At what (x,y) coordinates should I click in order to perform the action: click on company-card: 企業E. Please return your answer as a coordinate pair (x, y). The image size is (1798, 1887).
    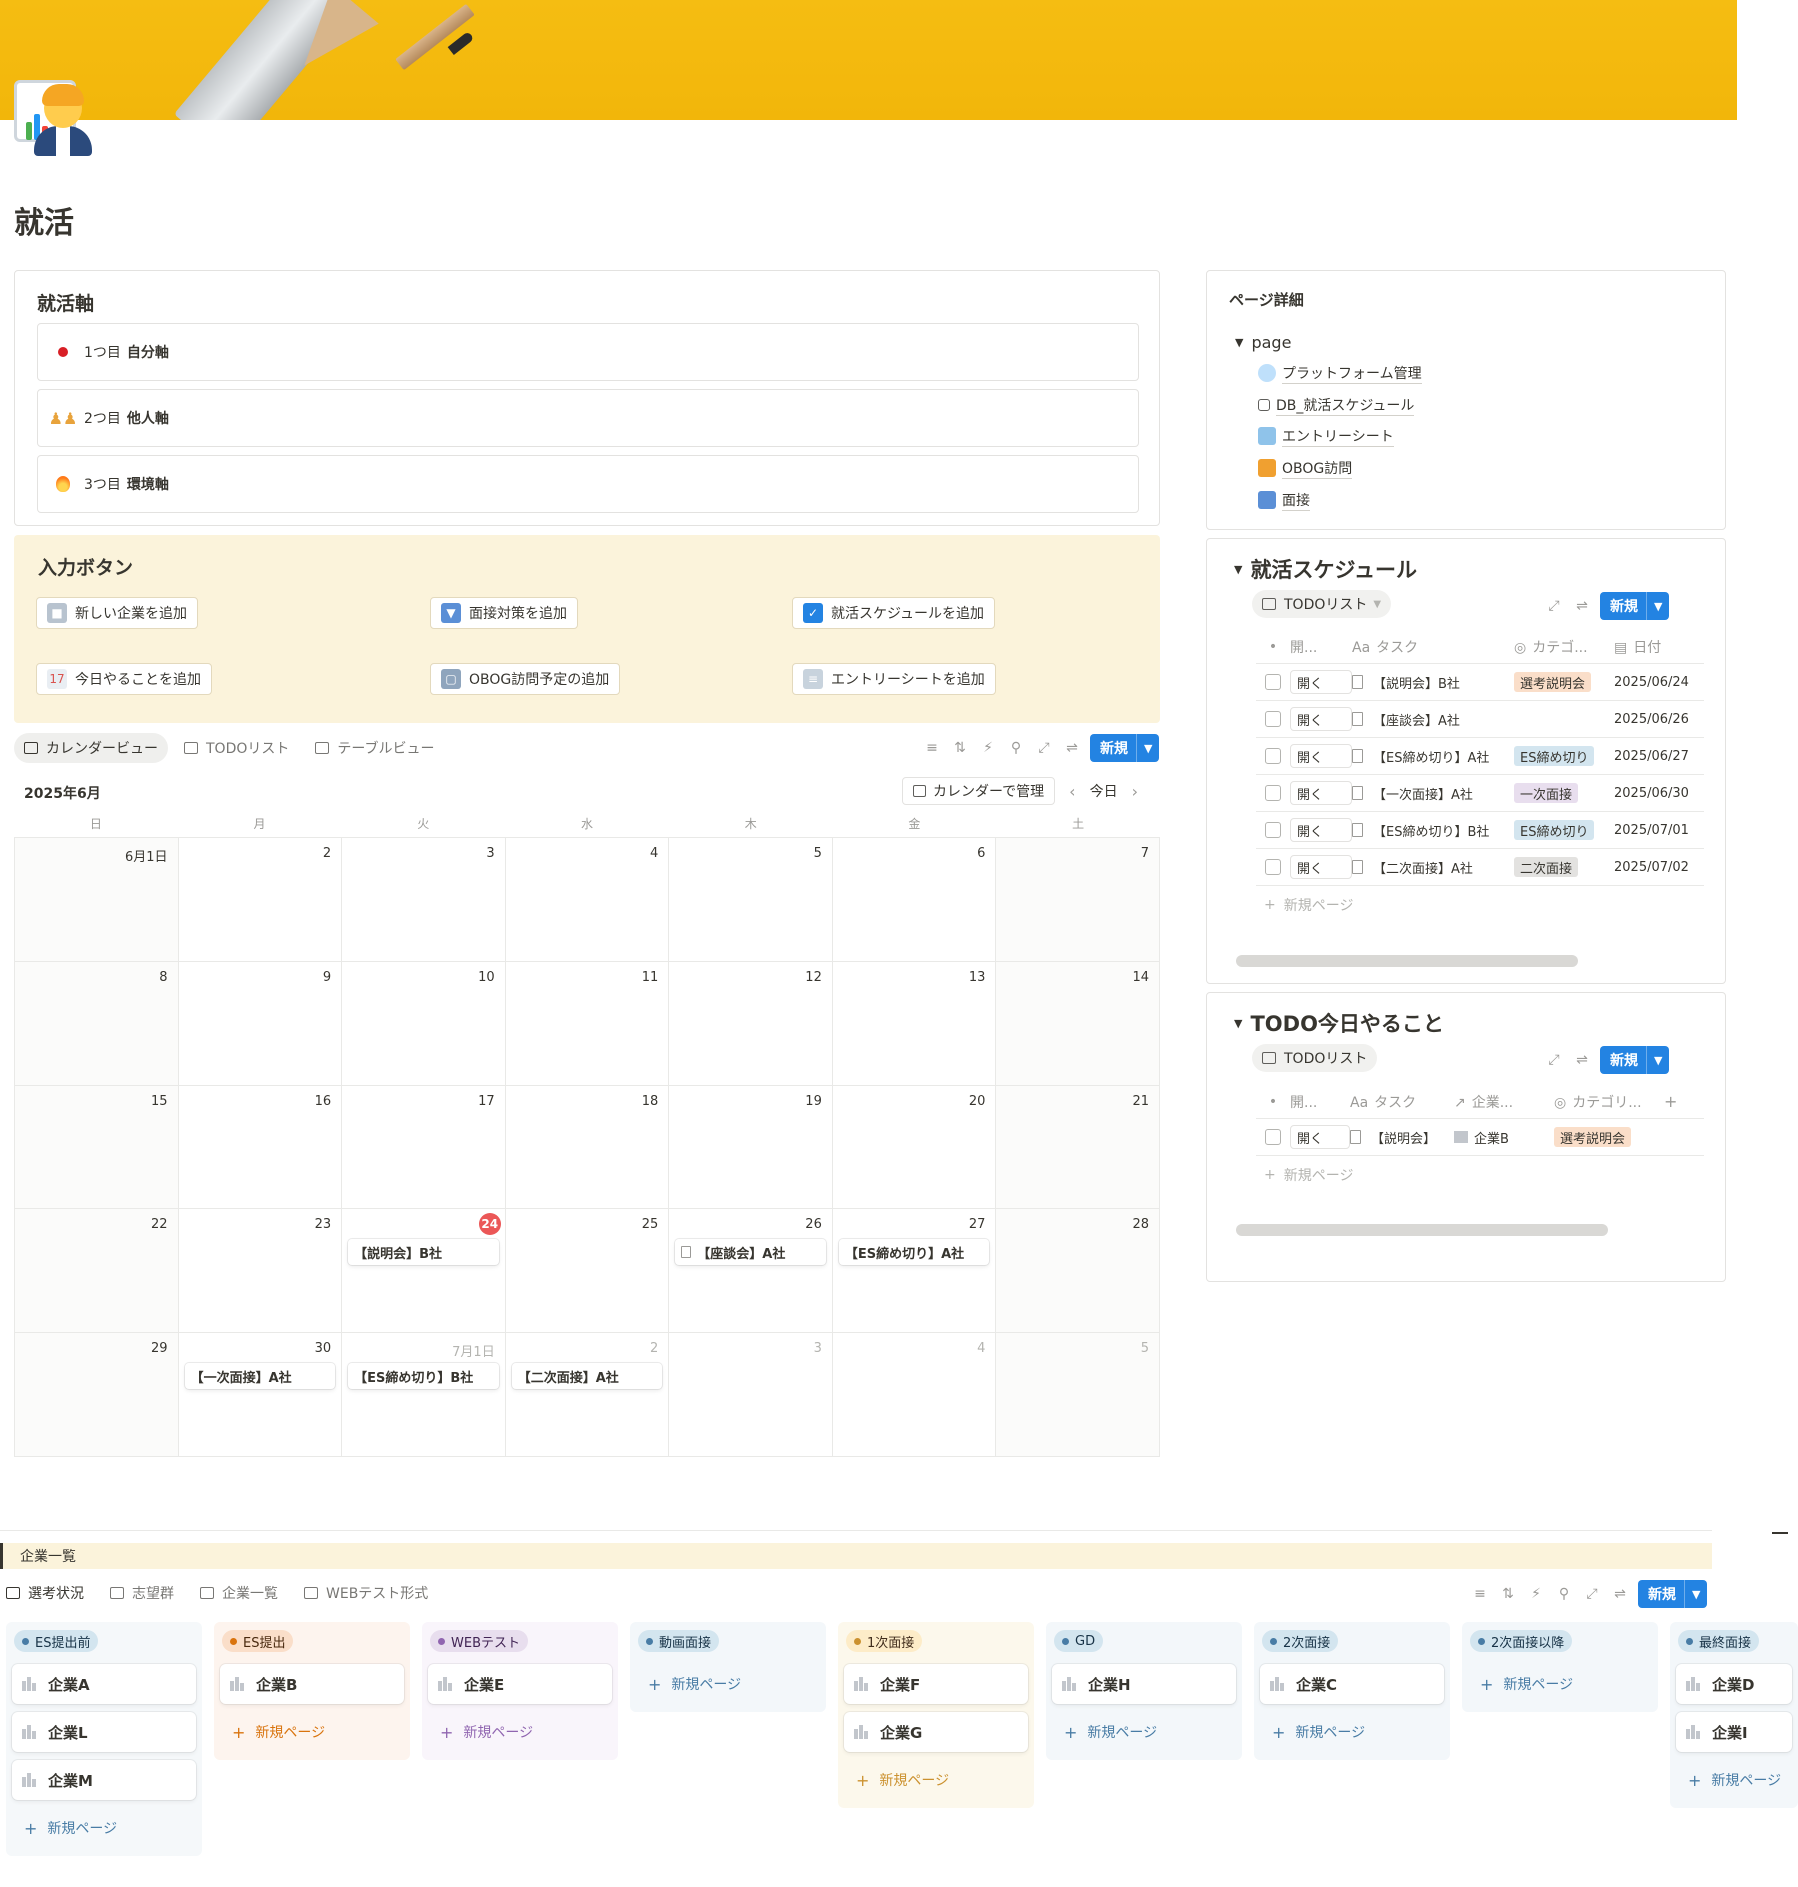
    Looking at the image, I should click on (520, 1684).